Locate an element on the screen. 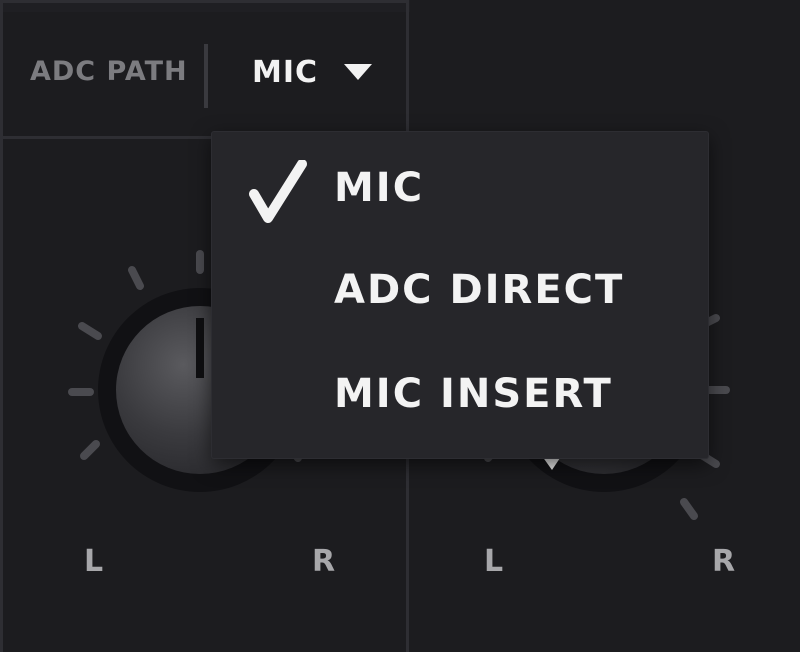 The height and width of the screenshot is (652, 800). top-divider is located at coordinates (204, 1).